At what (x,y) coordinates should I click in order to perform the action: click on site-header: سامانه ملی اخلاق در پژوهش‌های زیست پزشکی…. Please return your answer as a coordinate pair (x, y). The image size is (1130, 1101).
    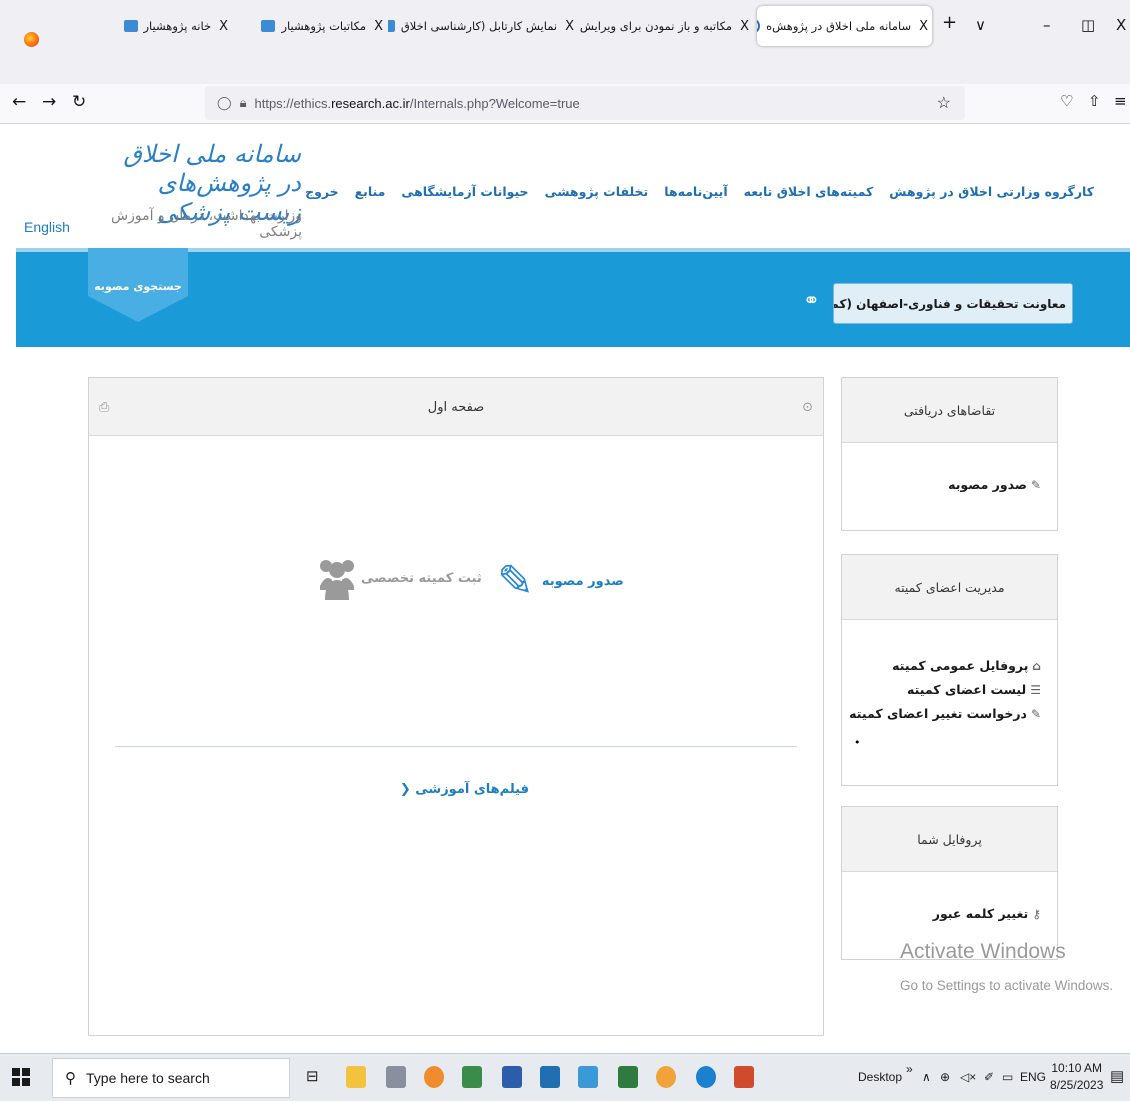
    Looking at the image, I should click on (573, 186).